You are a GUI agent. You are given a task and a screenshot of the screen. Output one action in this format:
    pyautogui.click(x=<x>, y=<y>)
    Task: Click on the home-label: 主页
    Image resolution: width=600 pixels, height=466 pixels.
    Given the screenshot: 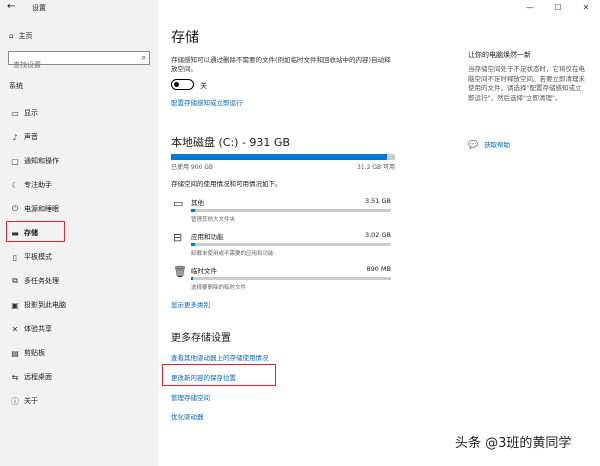 What is the action you would take?
    pyautogui.click(x=25, y=36)
    